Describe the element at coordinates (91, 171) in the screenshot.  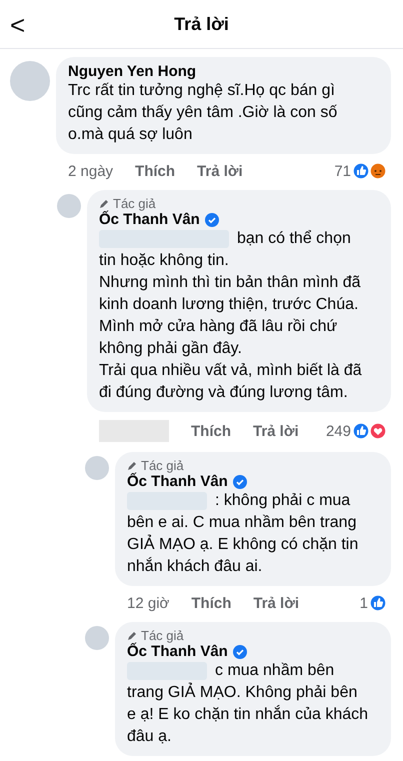
I see `comment-time: 2 ngày` at that location.